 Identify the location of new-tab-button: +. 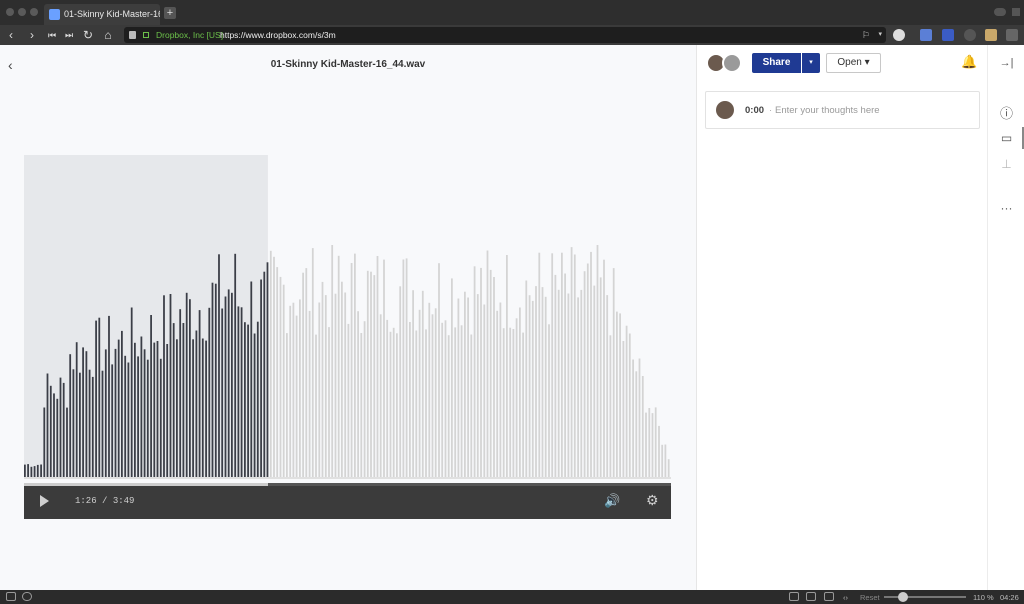
(170, 13).